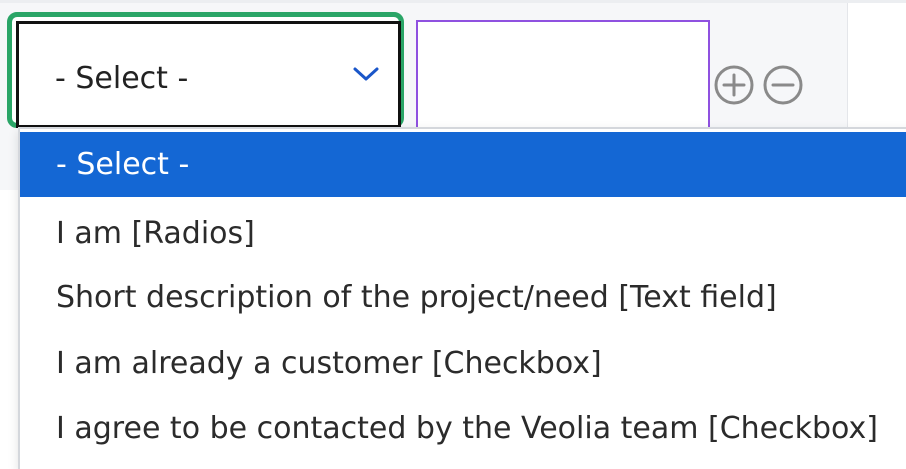  What do you see at coordinates (783, 85) in the screenshot?
I see `minus-circle-icon` at bounding box center [783, 85].